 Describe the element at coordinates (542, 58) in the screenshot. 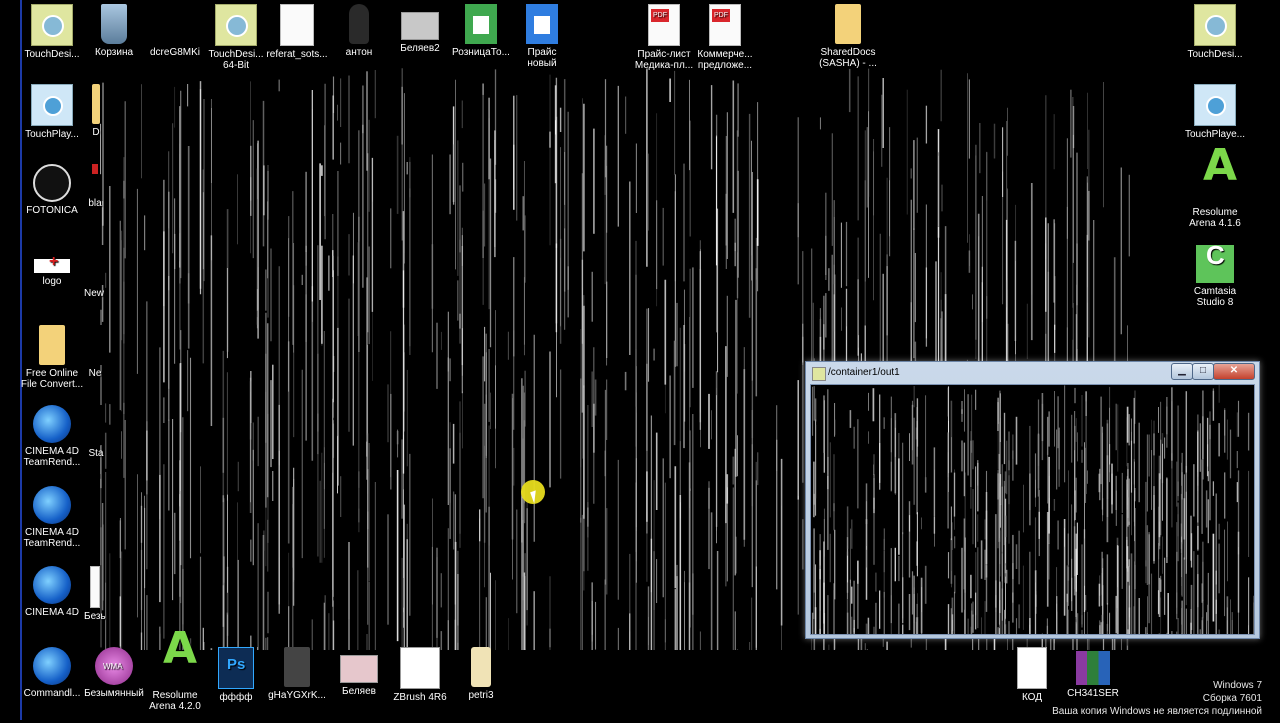

I see `icon-label: Прайс новый` at that location.